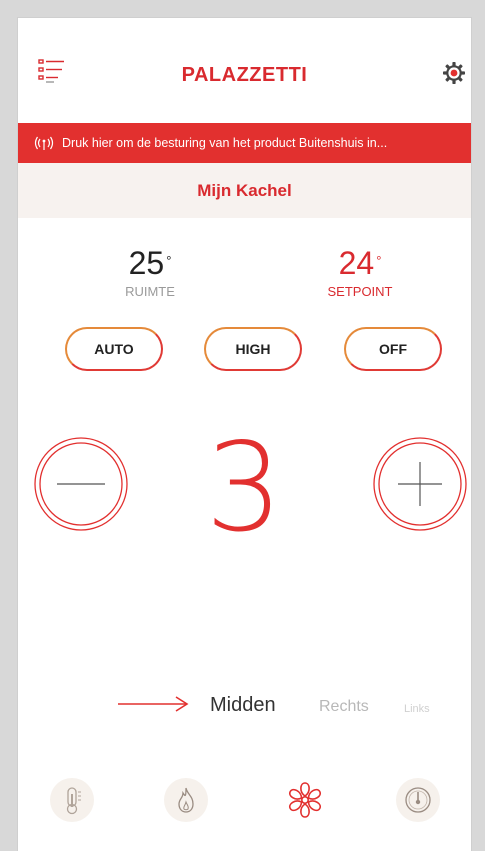 Image resolution: width=485 pixels, height=851 pixels. I want to click on setpoint-label: SETPOINT, so click(360, 291).